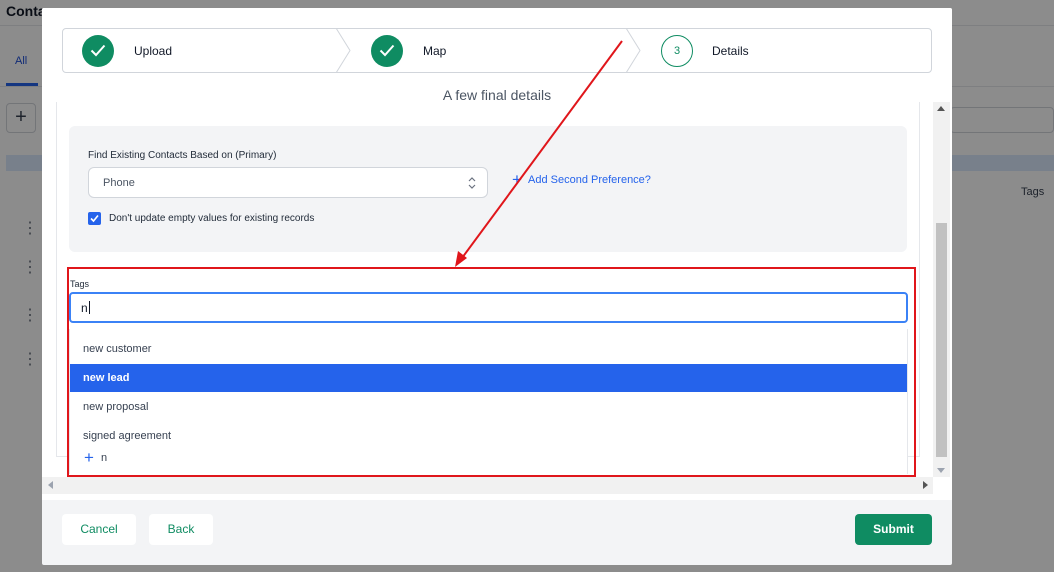 The width and height of the screenshot is (1054, 572). What do you see at coordinates (153, 51) in the screenshot?
I see `step-label: Upload` at bounding box center [153, 51].